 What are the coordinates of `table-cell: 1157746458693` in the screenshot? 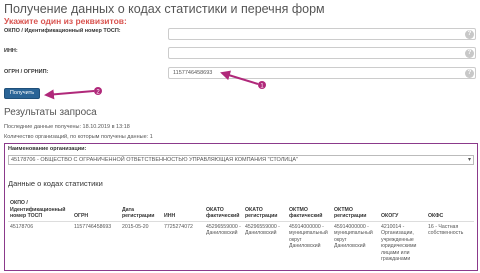 It's located at (93, 226).